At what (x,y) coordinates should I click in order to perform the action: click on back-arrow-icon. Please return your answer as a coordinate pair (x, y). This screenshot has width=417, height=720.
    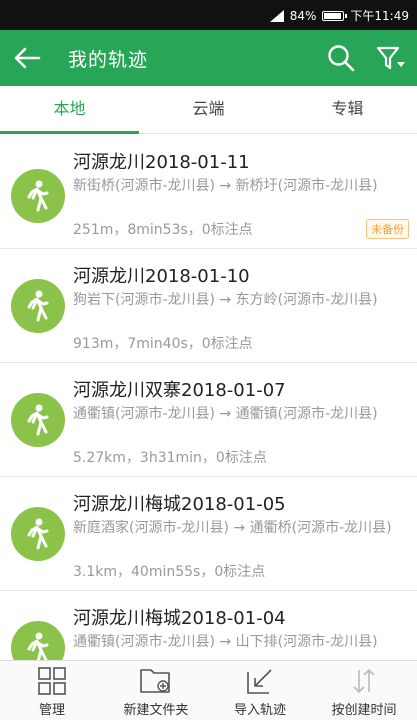
    Looking at the image, I should click on (27, 58).